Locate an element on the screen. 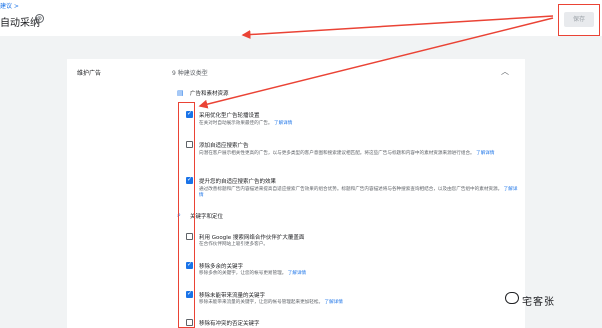 This screenshot has width=602, height=328. annotation-arrow-top is located at coordinates (397, 27).